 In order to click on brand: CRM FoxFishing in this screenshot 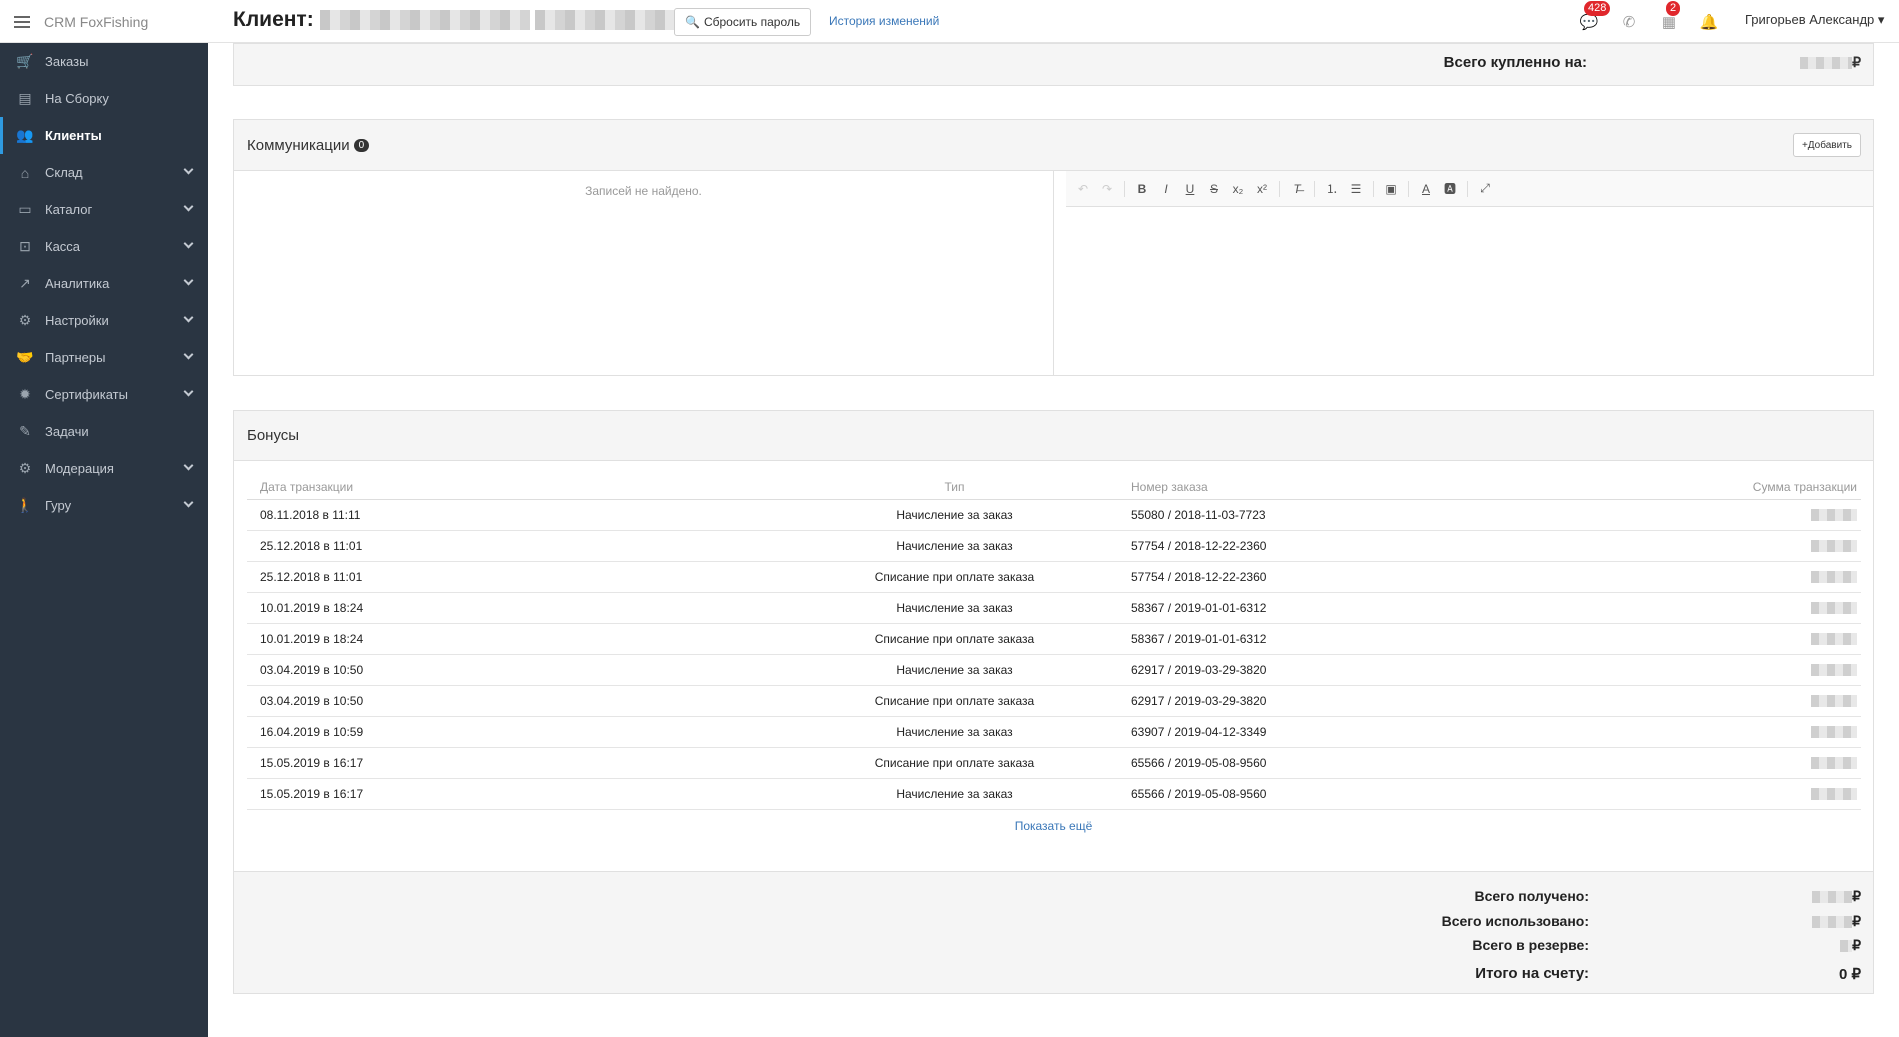, I will do `click(104, 21)`.